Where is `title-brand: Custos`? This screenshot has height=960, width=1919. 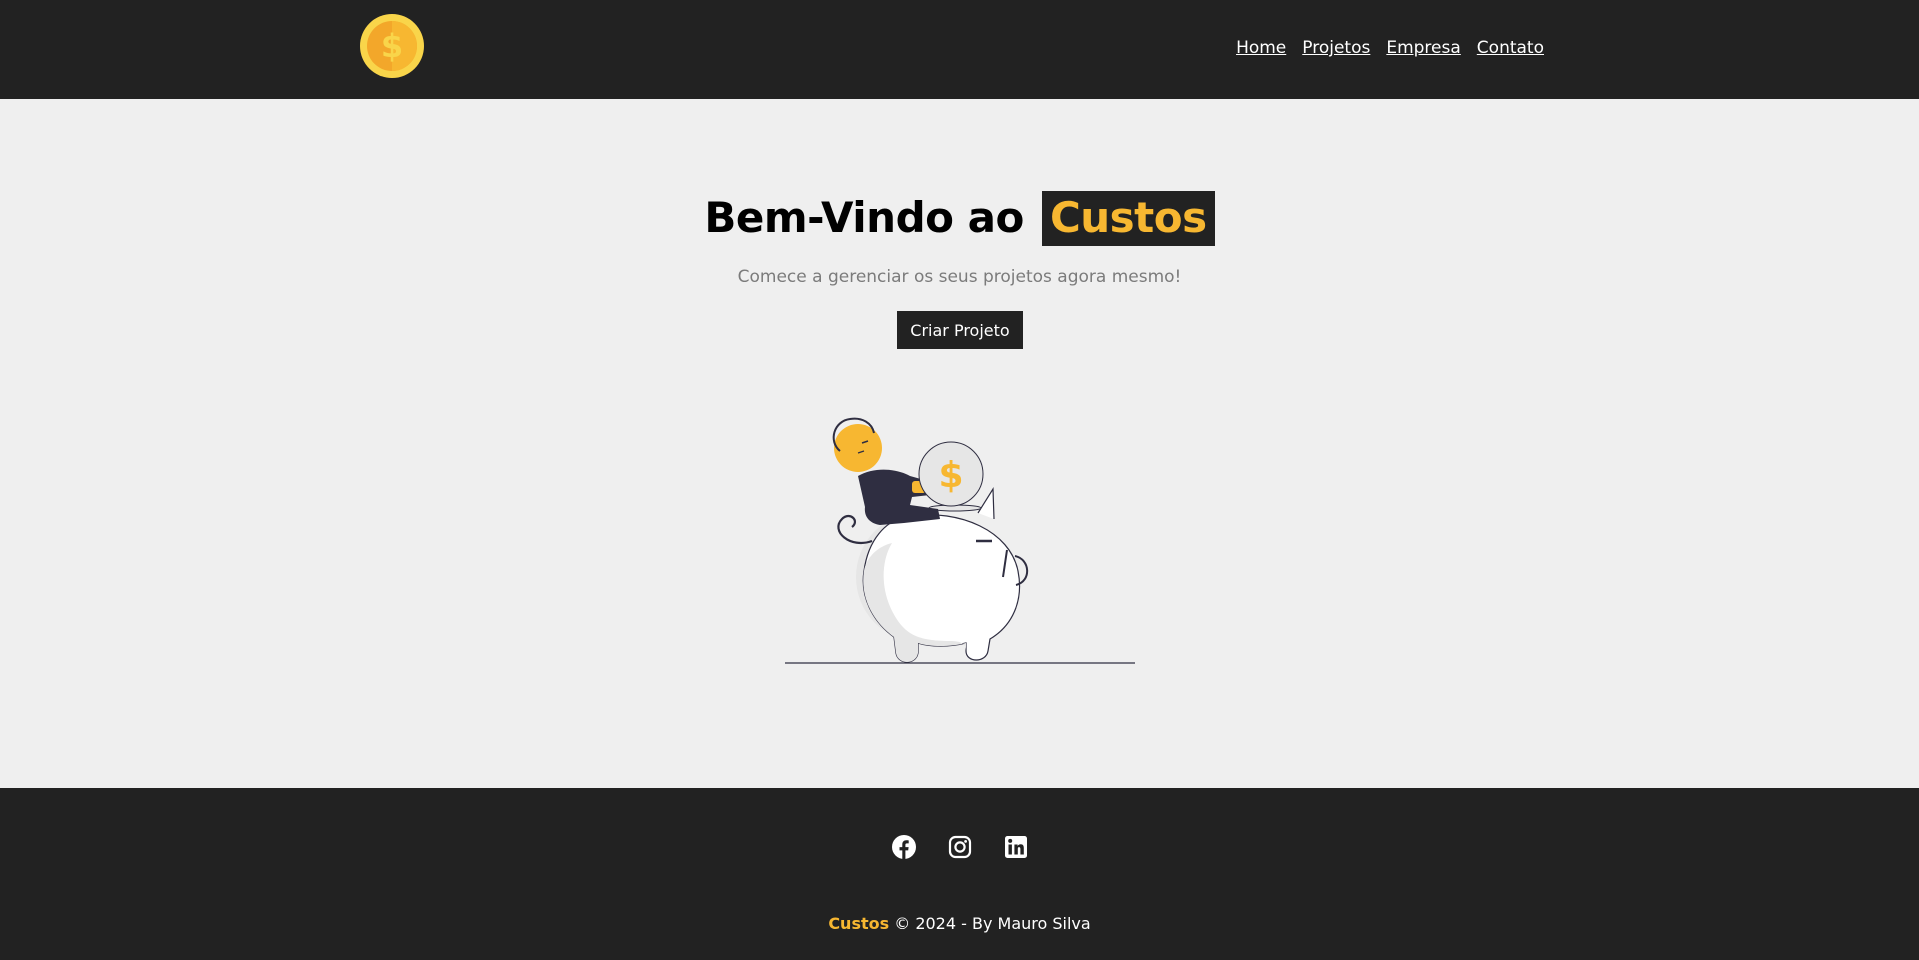 title-brand: Custos is located at coordinates (1128, 218).